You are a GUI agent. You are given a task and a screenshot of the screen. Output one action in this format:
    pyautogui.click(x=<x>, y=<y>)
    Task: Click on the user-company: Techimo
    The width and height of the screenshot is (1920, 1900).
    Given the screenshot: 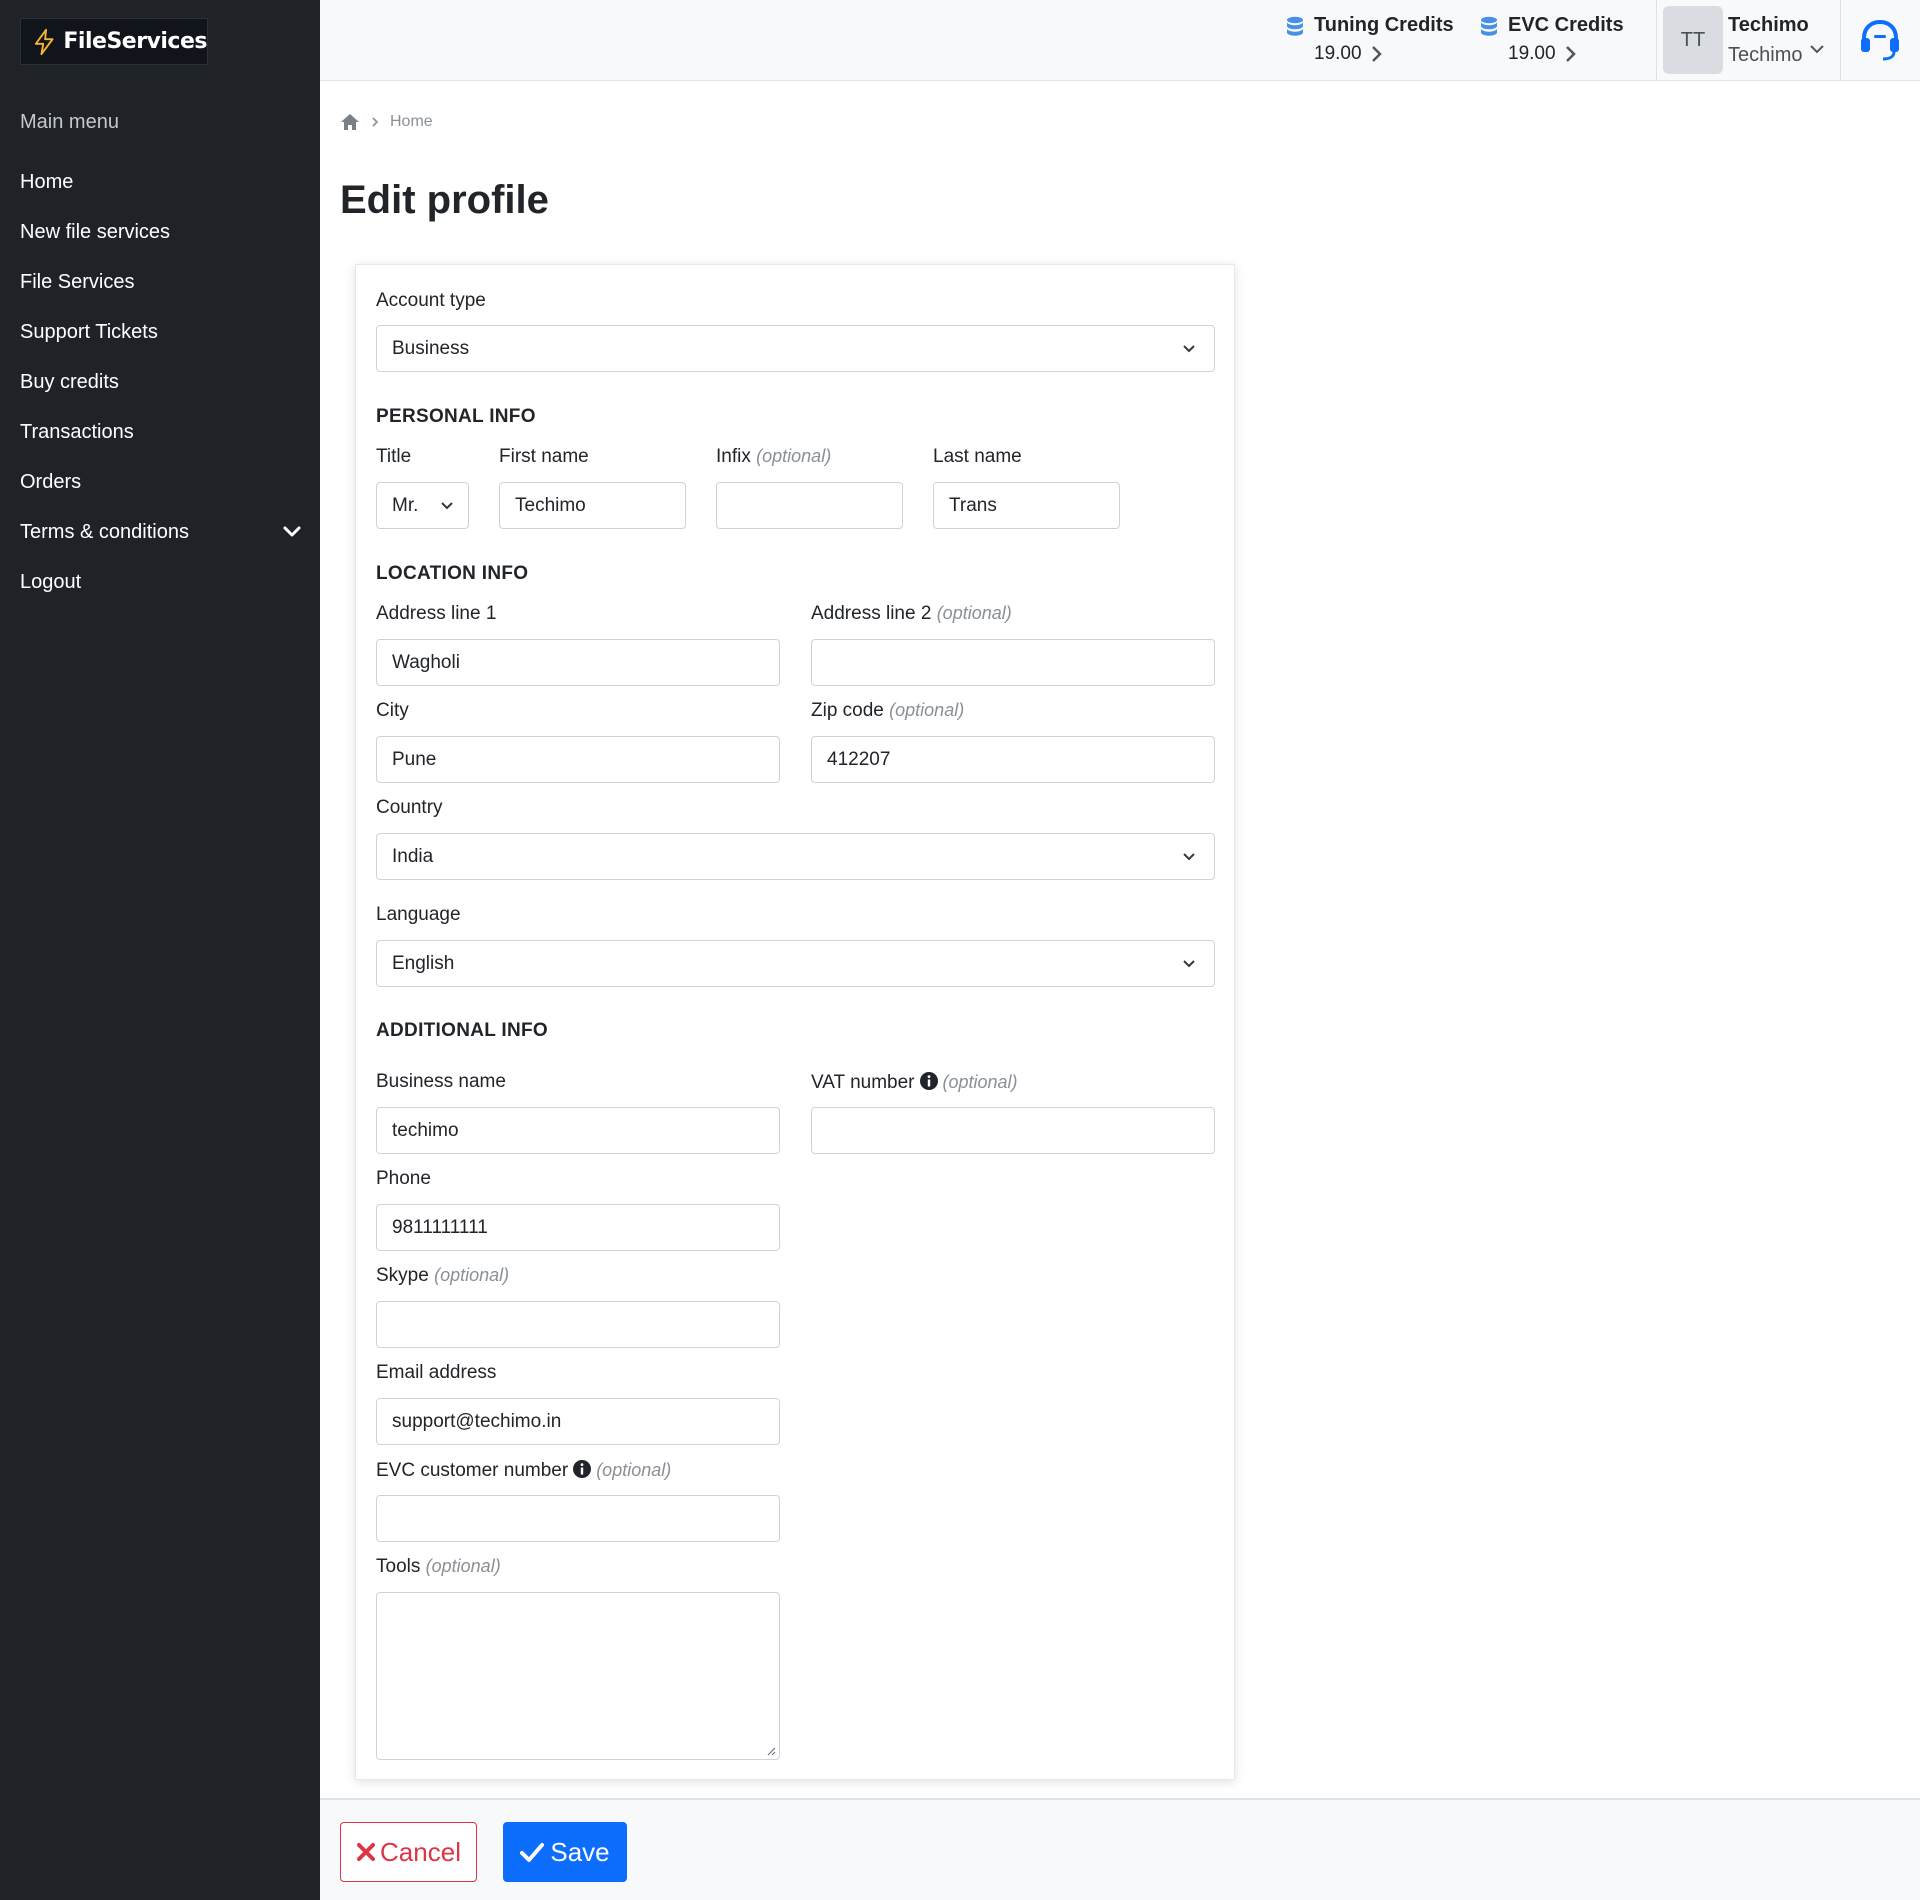 What is the action you would take?
    pyautogui.click(x=1765, y=55)
    